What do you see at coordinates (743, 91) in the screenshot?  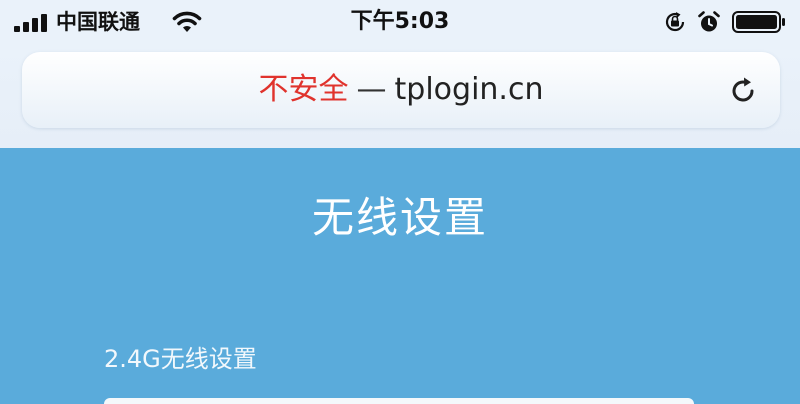 I see `reload-icon` at bounding box center [743, 91].